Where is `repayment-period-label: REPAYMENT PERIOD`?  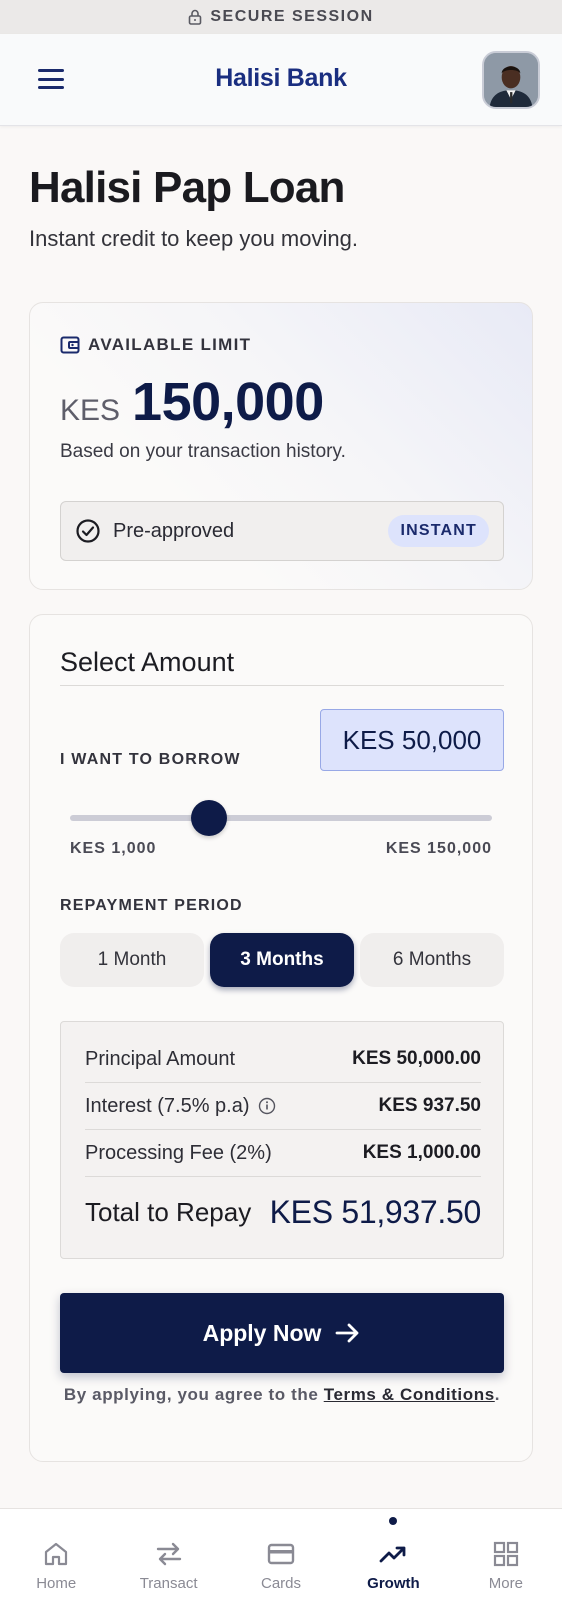 repayment-period-label: REPAYMENT PERIOD is located at coordinates (151, 905).